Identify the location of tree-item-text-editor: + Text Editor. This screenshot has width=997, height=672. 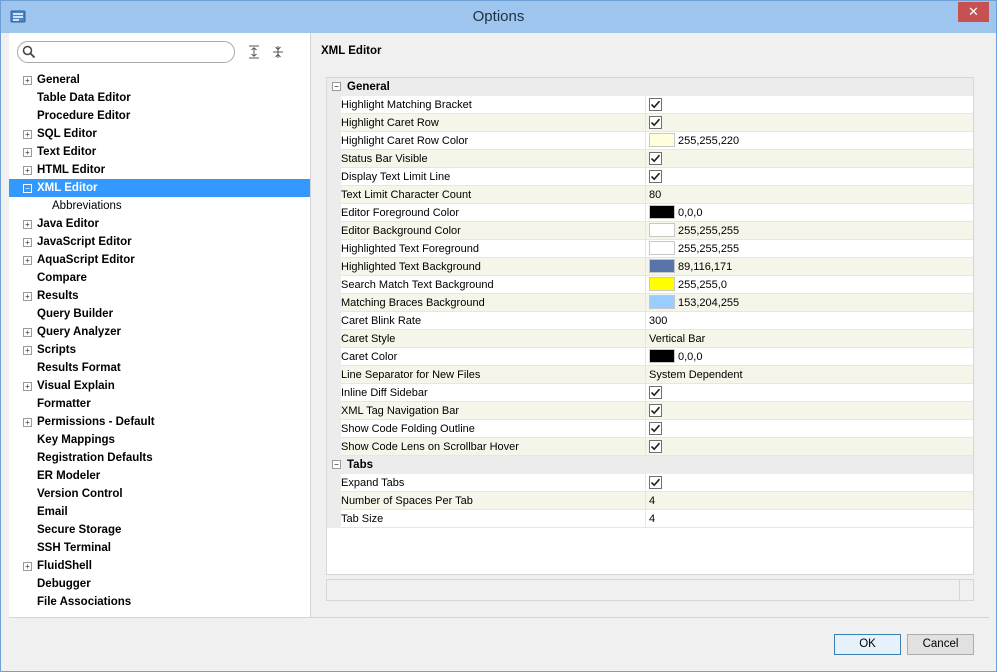
(159, 152).